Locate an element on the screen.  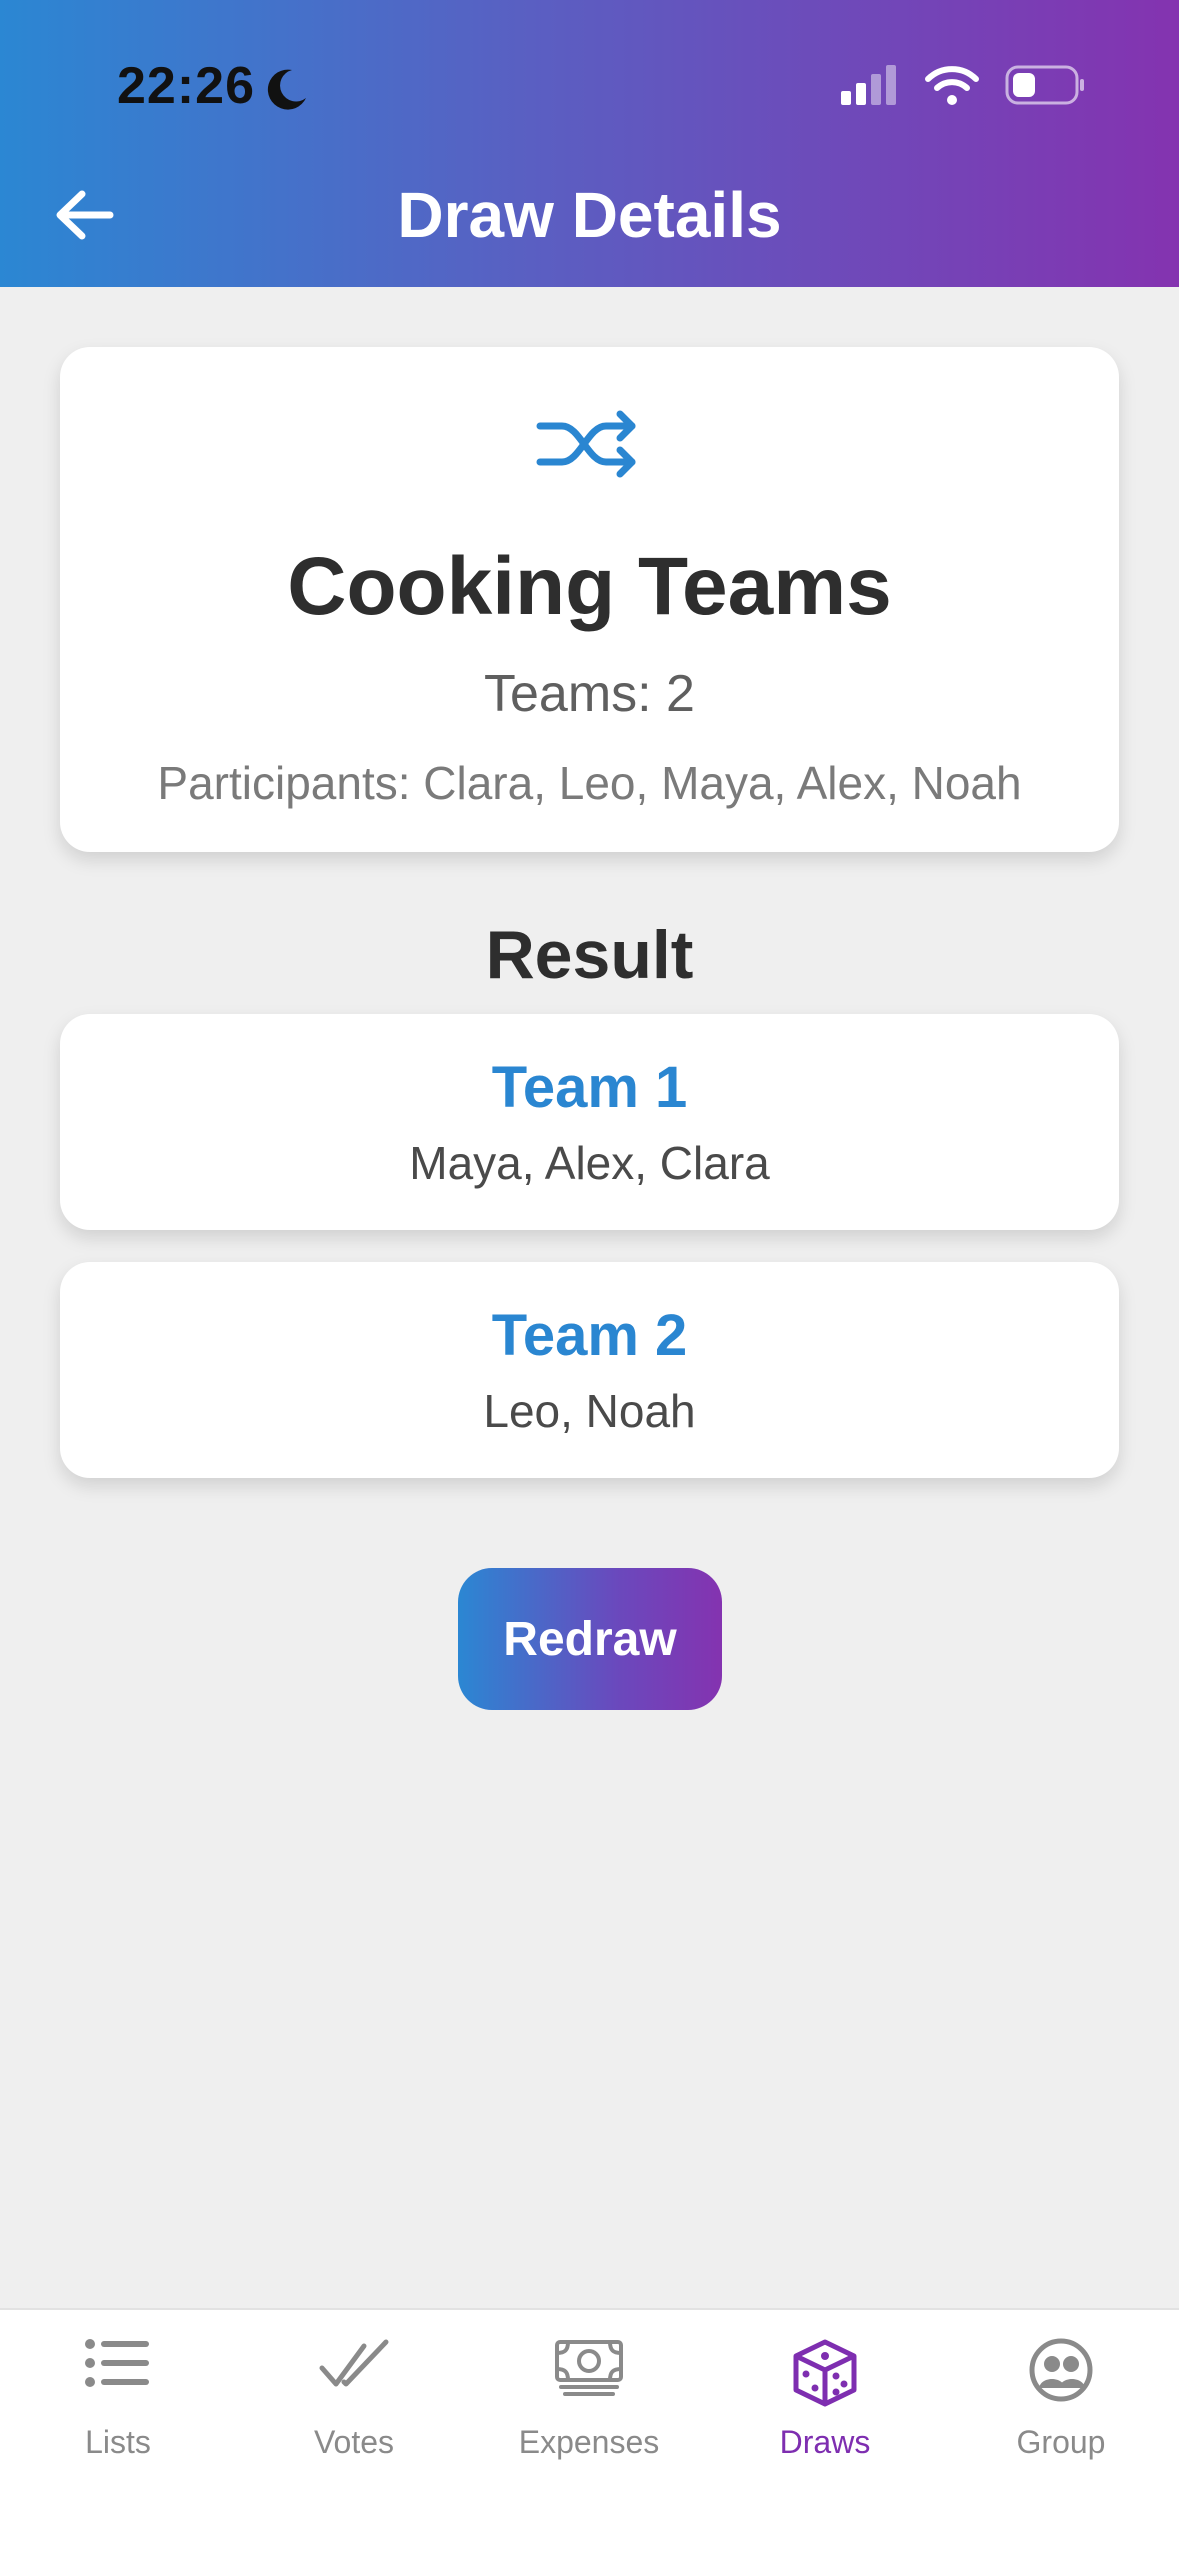
shuffle-icon is located at coordinates (586, 444).